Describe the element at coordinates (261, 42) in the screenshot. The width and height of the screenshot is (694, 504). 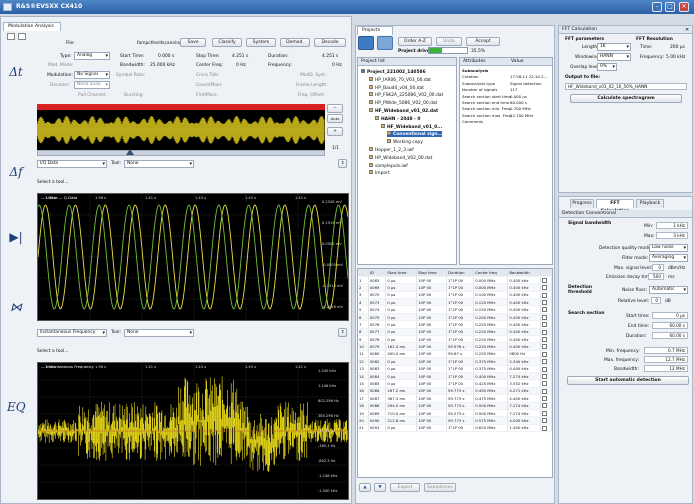
I see `system-button: System` at that location.